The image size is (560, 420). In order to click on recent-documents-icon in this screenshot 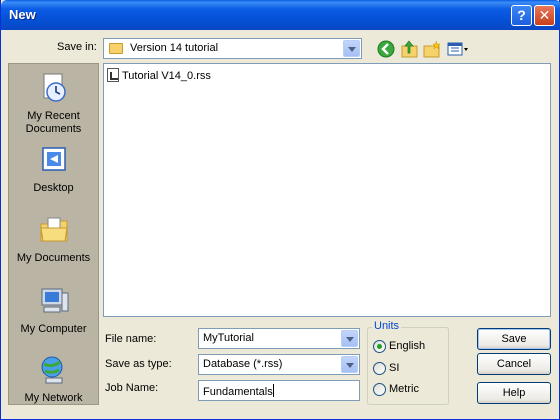, I will do `click(54, 87)`.